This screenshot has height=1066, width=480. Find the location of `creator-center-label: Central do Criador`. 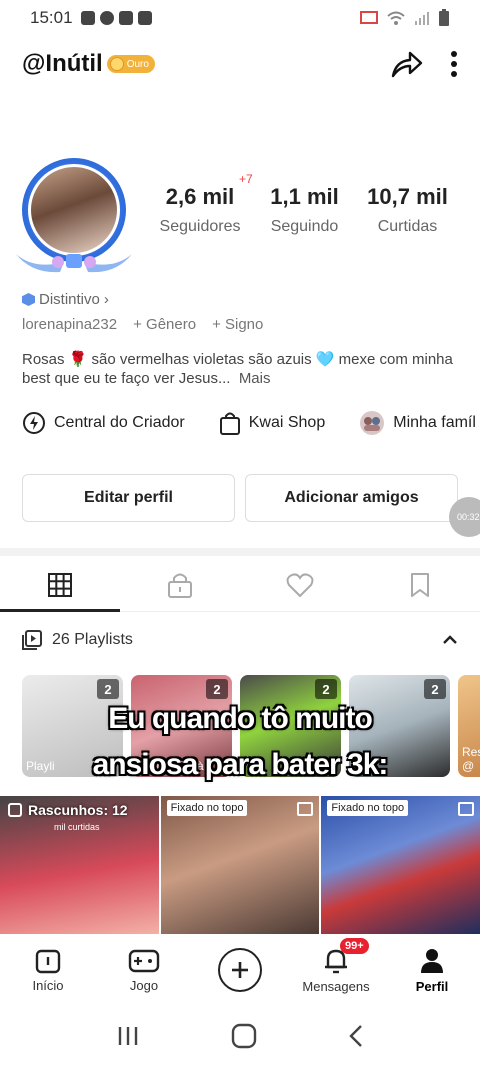

creator-center-label: Central do Criador is located at coordinates (119, 422).